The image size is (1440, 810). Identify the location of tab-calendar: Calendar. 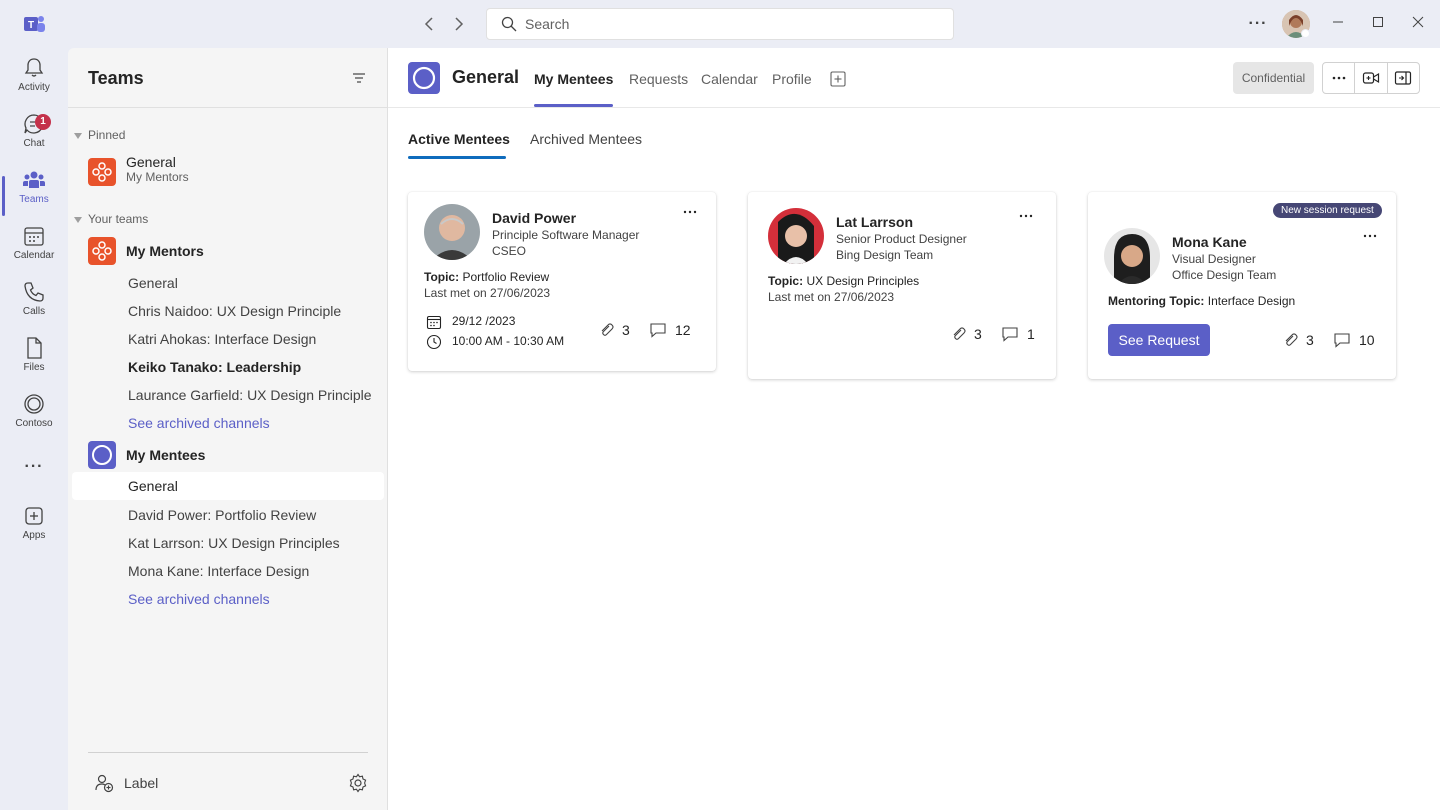
(729, 79).